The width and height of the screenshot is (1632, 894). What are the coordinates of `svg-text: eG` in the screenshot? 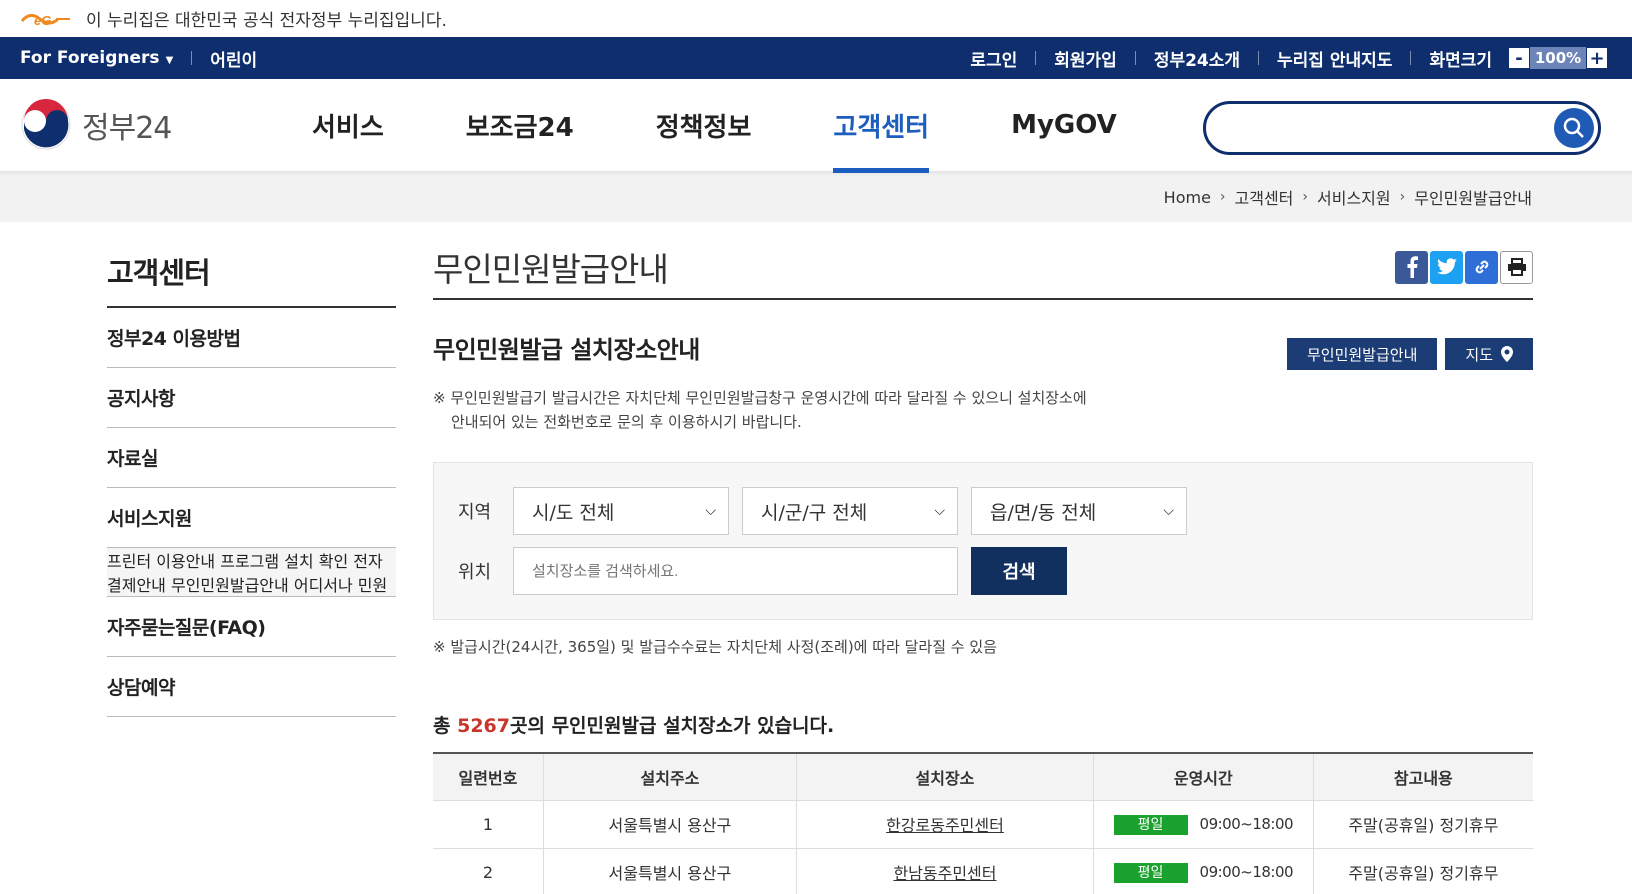 It's located at (42, 20).